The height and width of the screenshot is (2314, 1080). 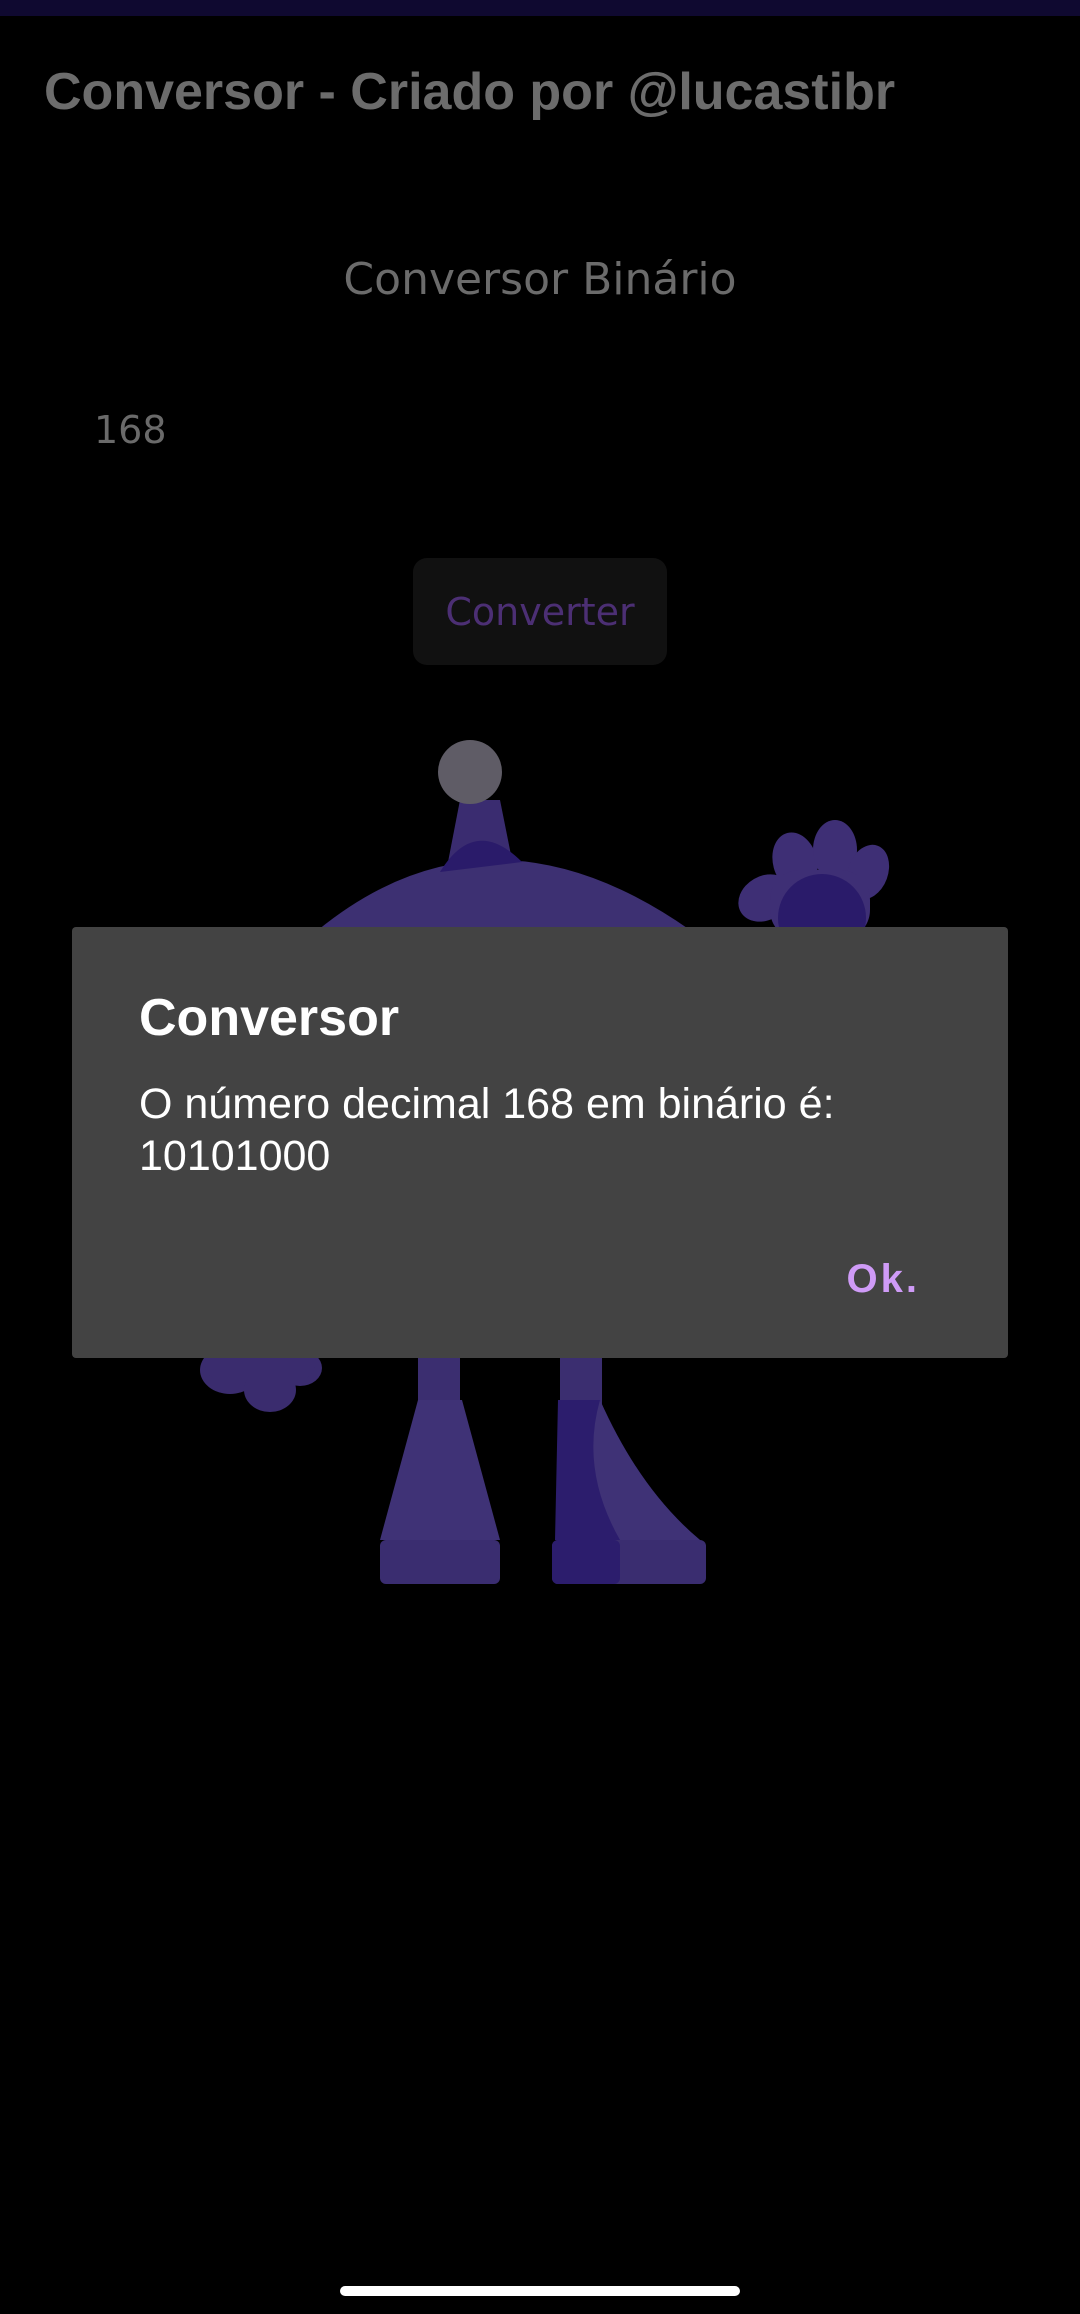 What do you see at coordinates (269, 1018) in the screenshot?
I see `dialog-title: Conversor` at bounding box center [269, 1018].